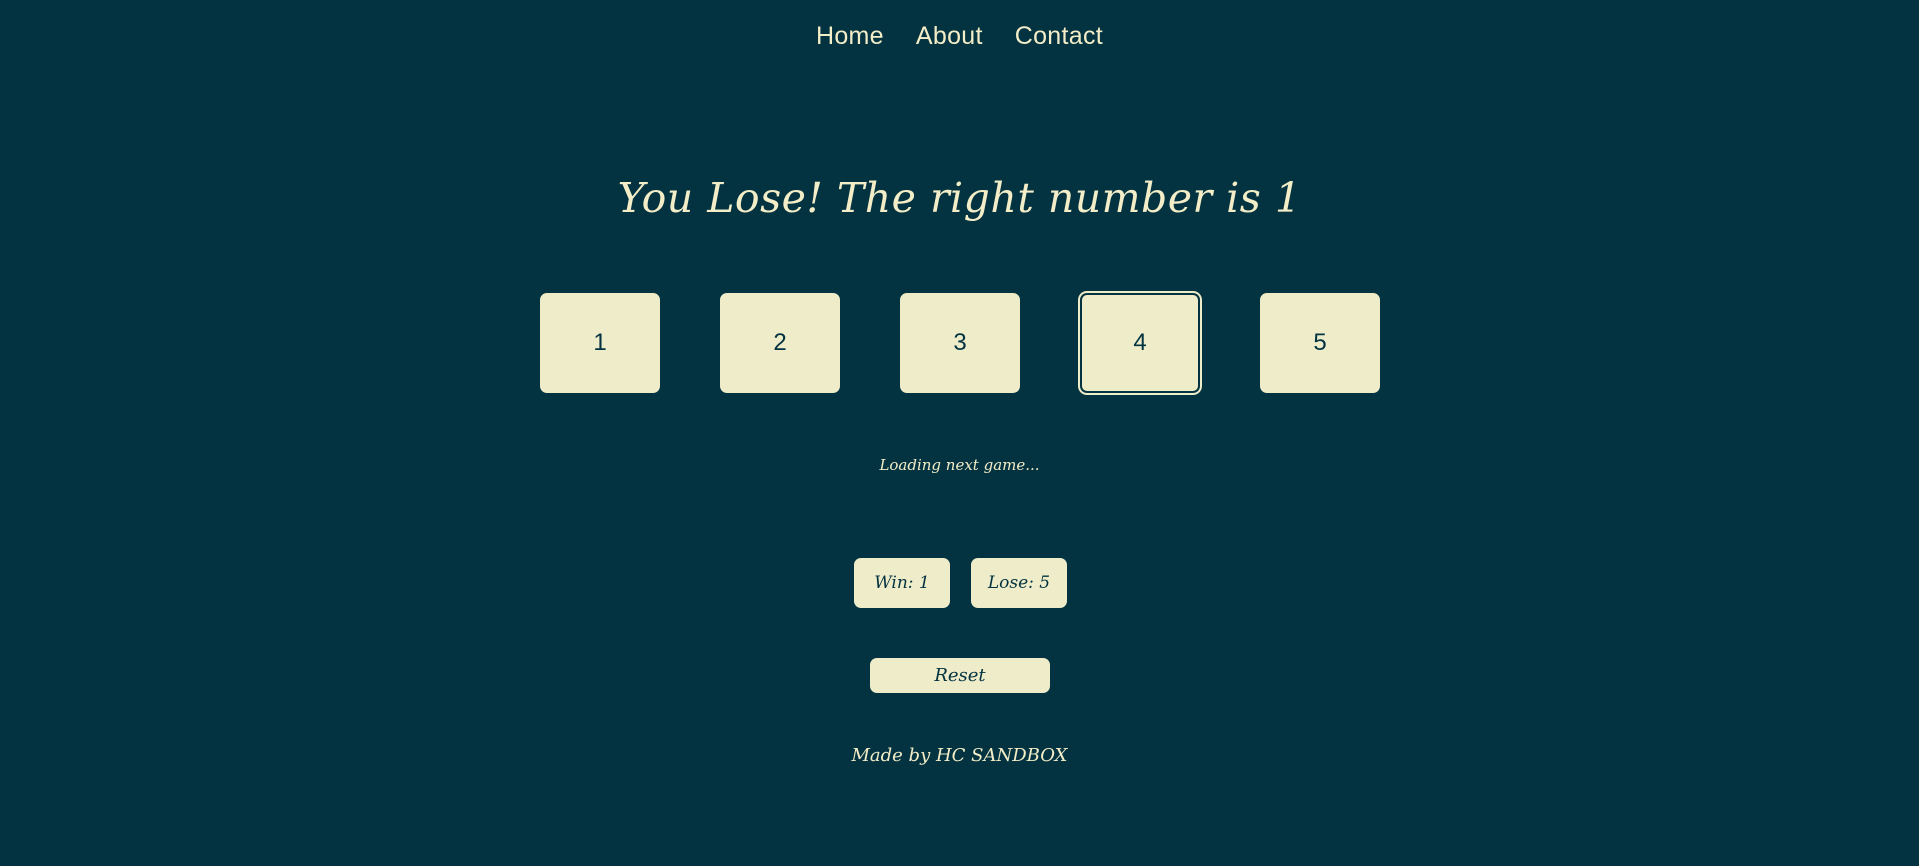 Image resolution: width=1919 pixels, height=866 pixels. I want to click on win-count-badge: Win: 1, so click(902, 583).